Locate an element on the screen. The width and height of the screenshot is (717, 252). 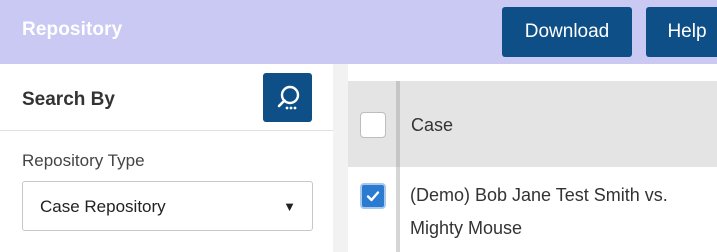
select-all-checkbox is located at coordinates (373, 125).